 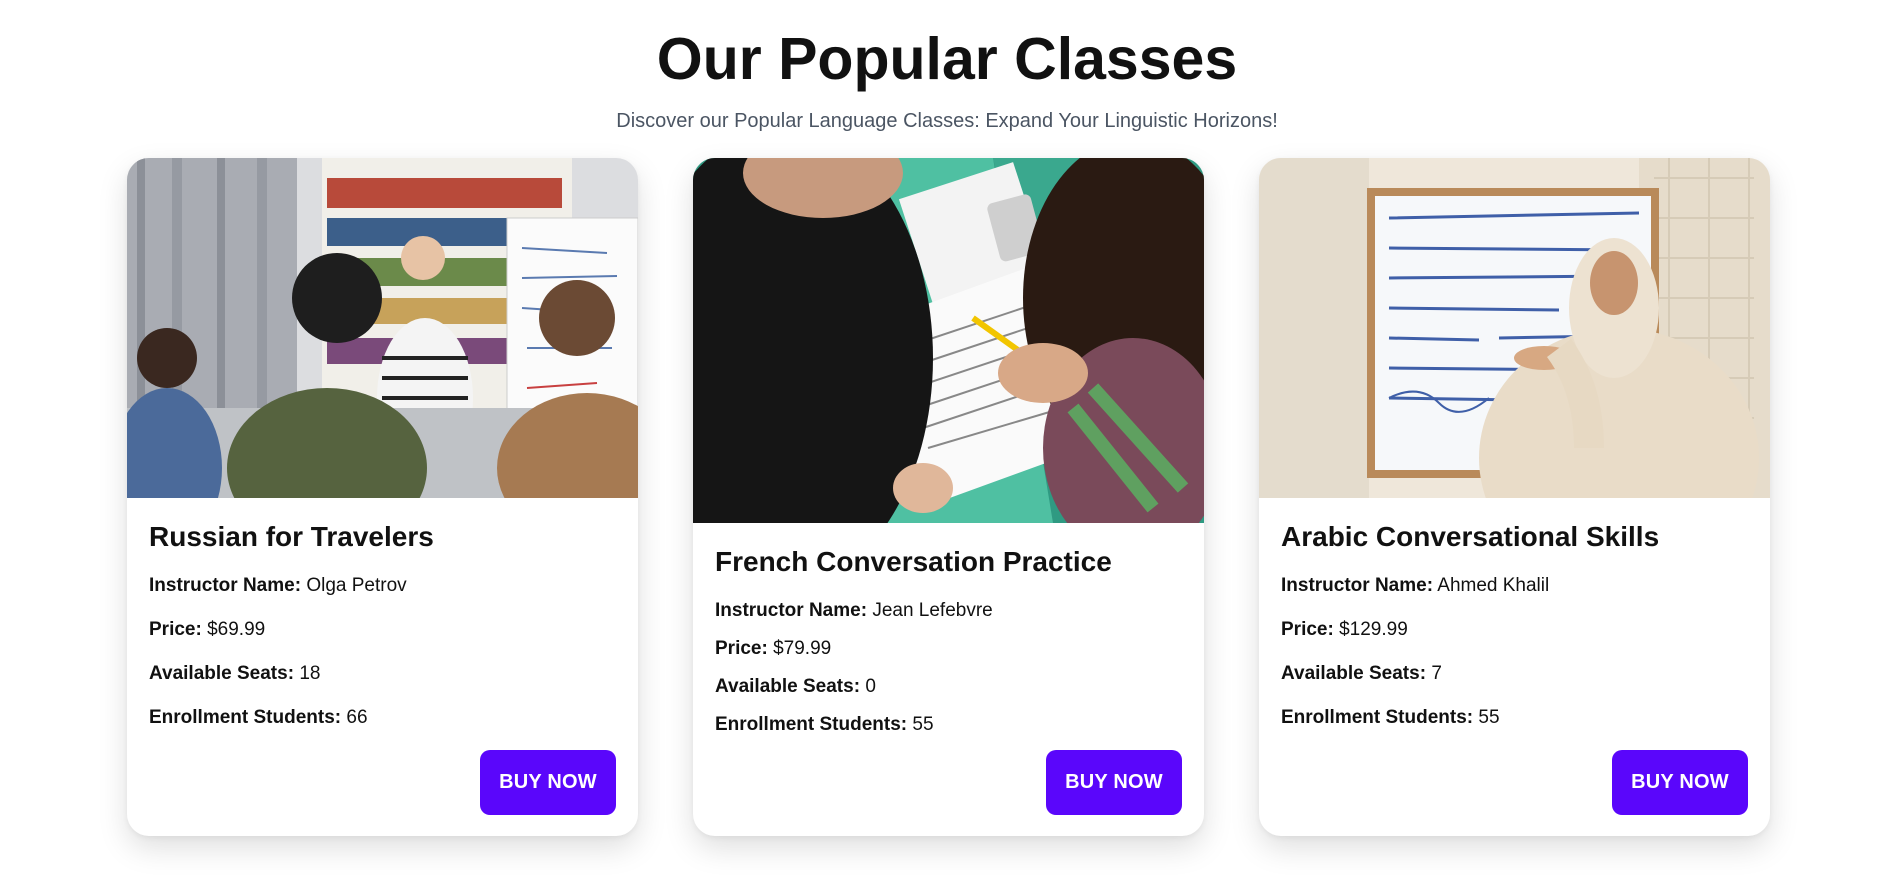 I want to click on seats-row: Available Seats: 18, so click(x=382, y=674).